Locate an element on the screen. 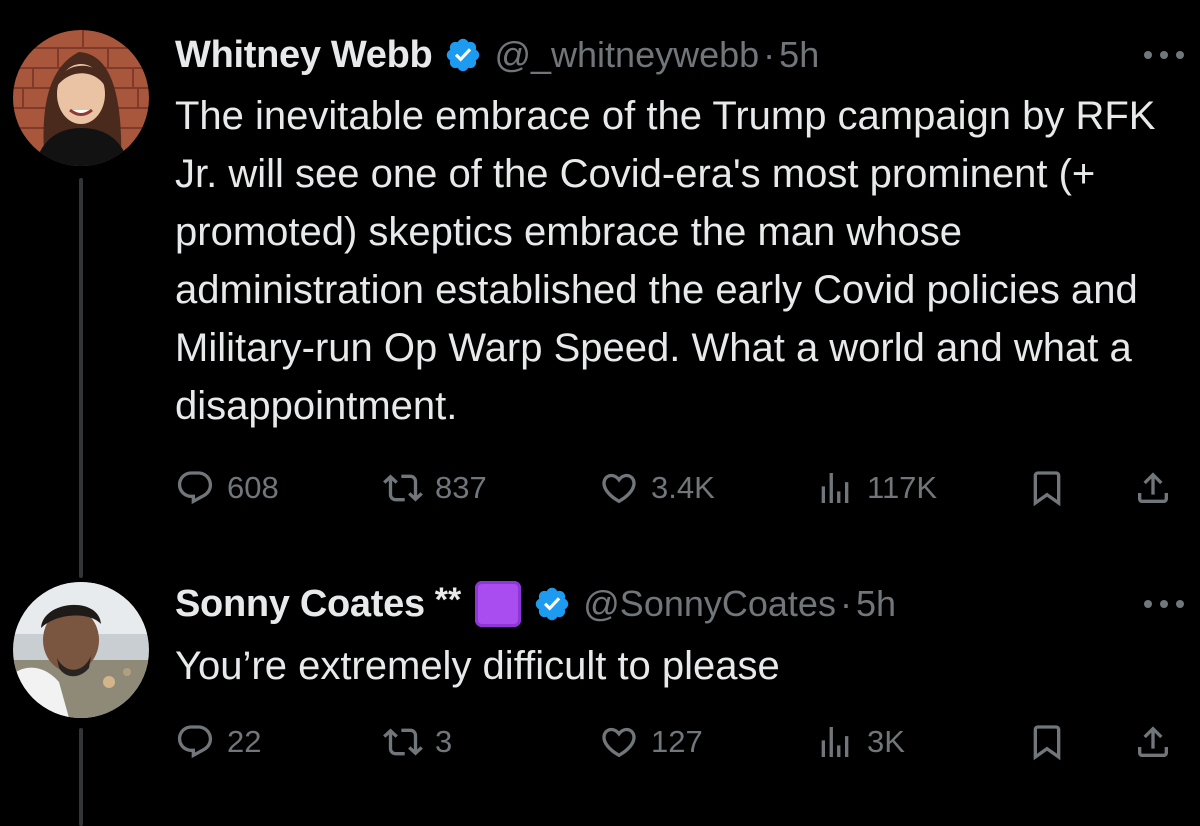 This screenshot has width=1200, height=826. display-name: Sonny Coates is located at coordinates (300, 604).